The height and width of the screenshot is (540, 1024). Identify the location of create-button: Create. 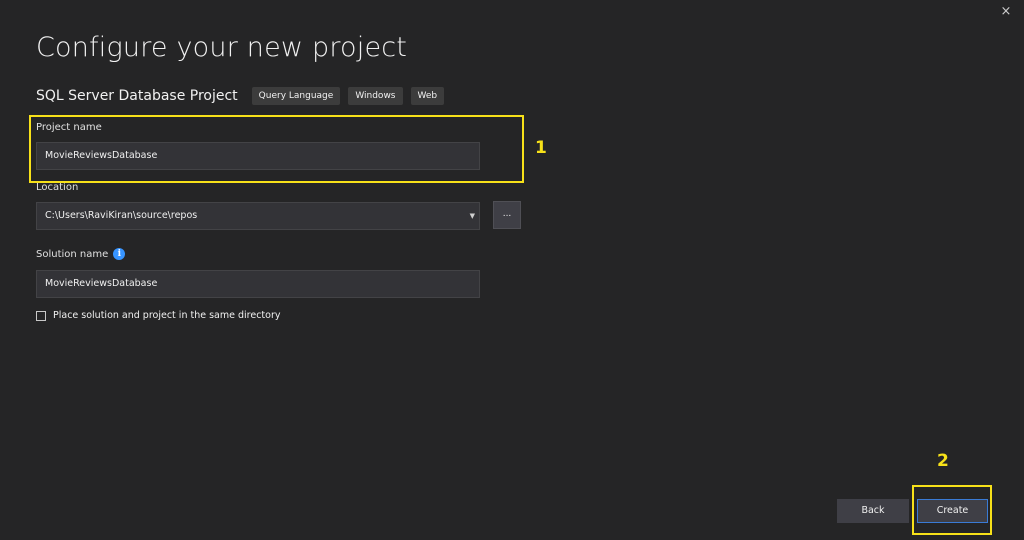
(952, 511).